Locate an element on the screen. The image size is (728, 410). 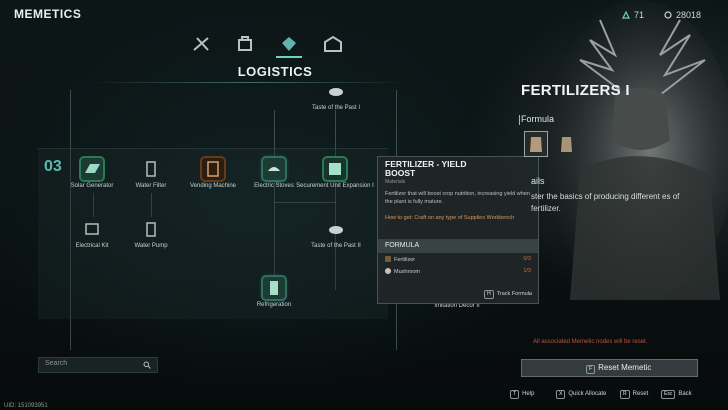
key-hint: H is located at coordinates (489, 294).